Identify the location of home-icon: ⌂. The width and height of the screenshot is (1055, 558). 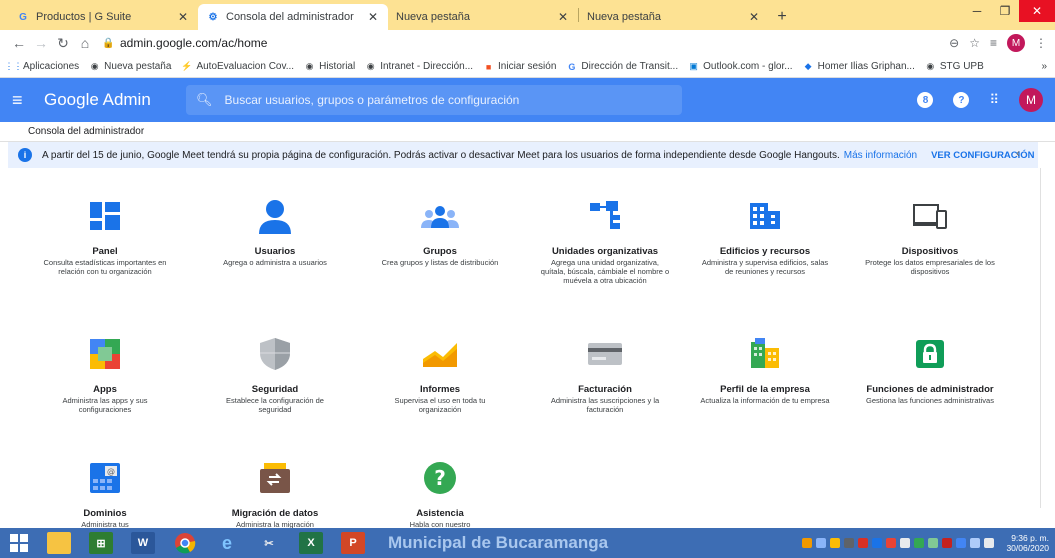
(85, 43).